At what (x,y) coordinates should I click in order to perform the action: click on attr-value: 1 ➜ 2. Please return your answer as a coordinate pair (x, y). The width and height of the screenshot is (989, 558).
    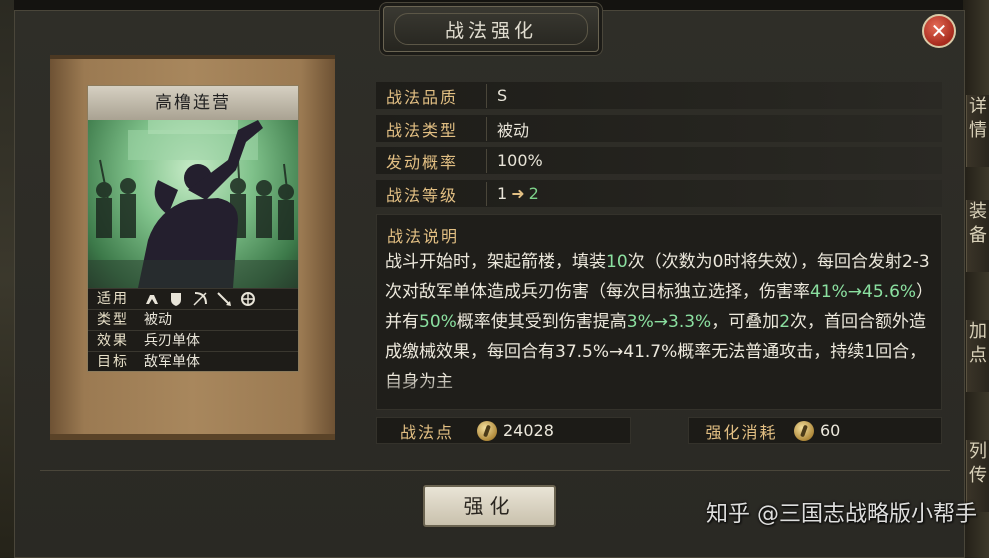
    Looking at the image, I should click on (513, 193).